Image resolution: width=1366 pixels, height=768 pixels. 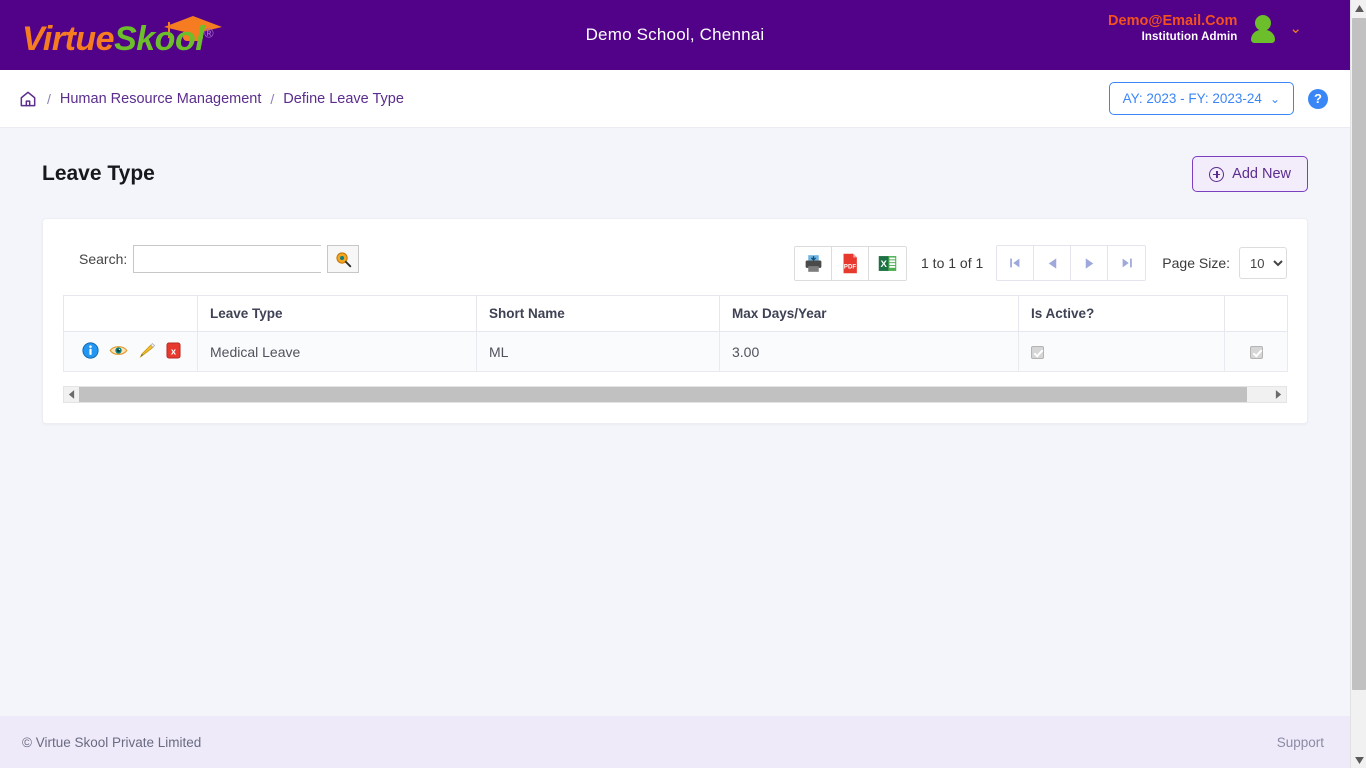 I want to click on plus-circle-icon, so click(x=1217, y=174).